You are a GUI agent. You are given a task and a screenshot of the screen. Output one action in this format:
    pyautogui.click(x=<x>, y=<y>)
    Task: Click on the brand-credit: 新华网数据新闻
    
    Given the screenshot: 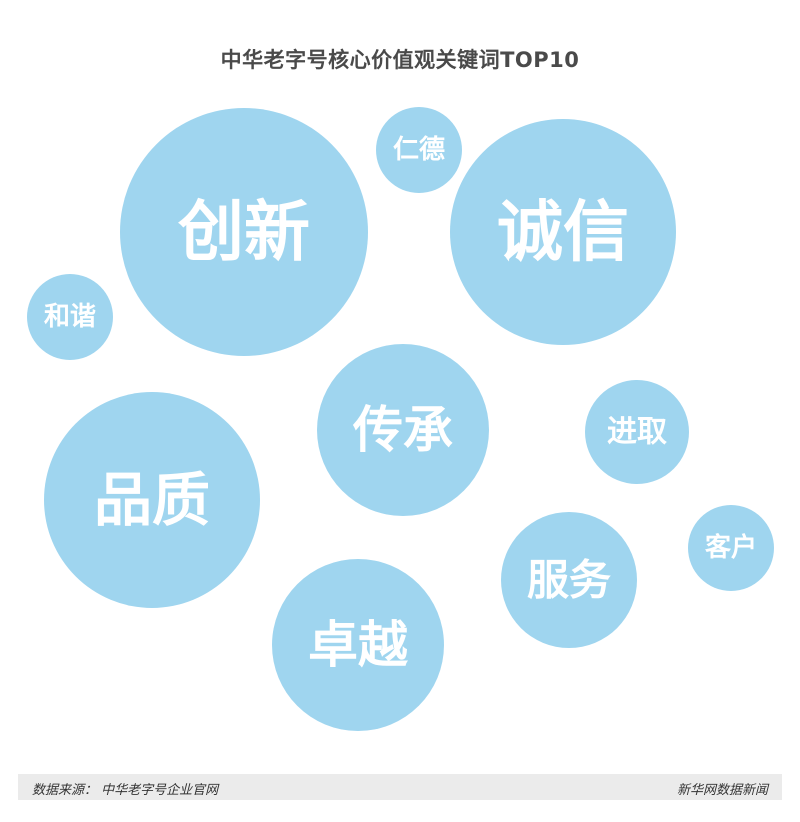 What is the action you would take?
    pyautogui.click(x=722, y=790)
    